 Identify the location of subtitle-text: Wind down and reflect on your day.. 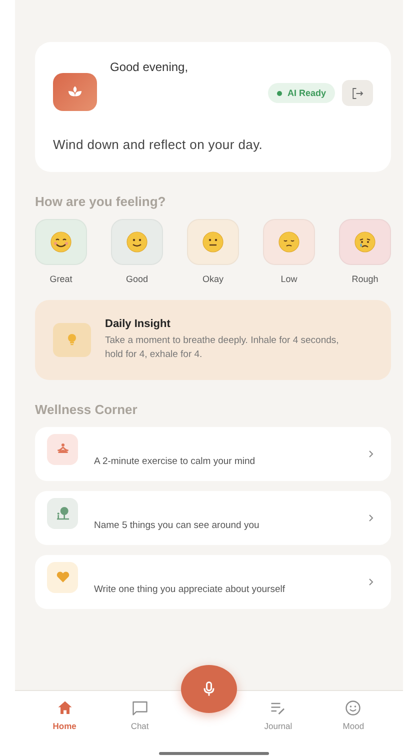
(158, 144).